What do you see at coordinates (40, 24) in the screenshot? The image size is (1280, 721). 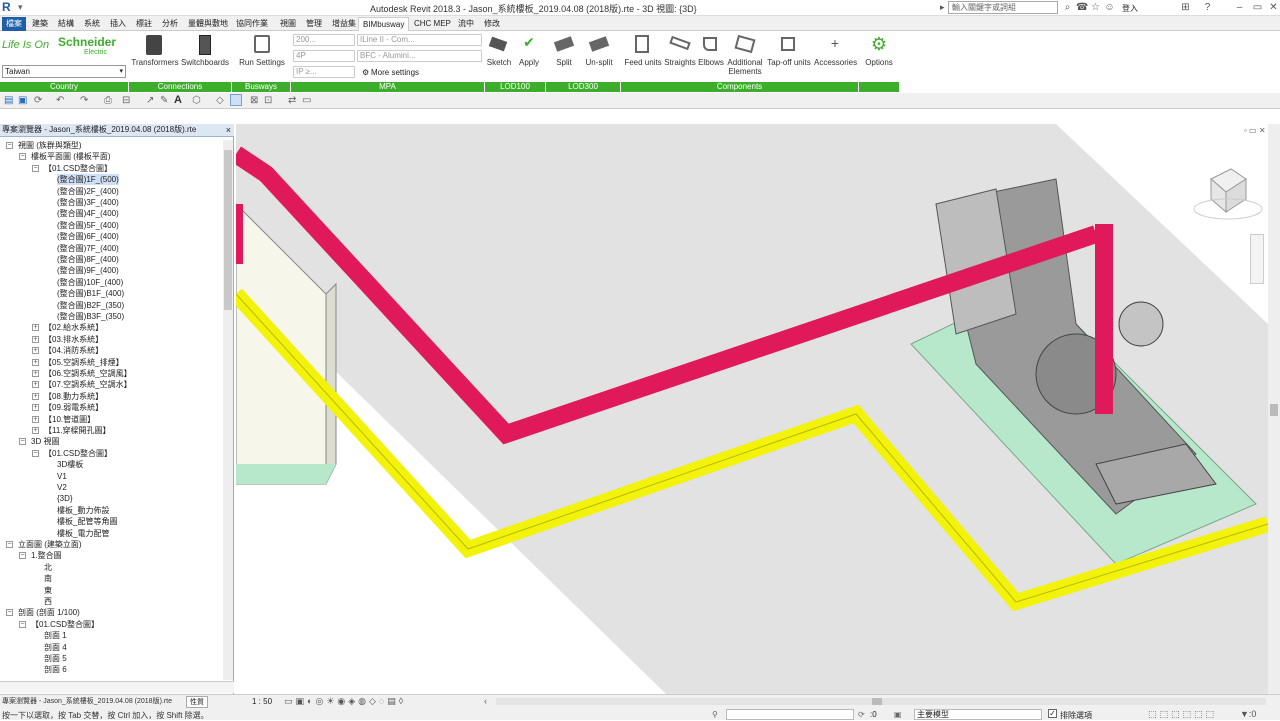 I see `tab-1: 建築` at bounding box center [40, 24].